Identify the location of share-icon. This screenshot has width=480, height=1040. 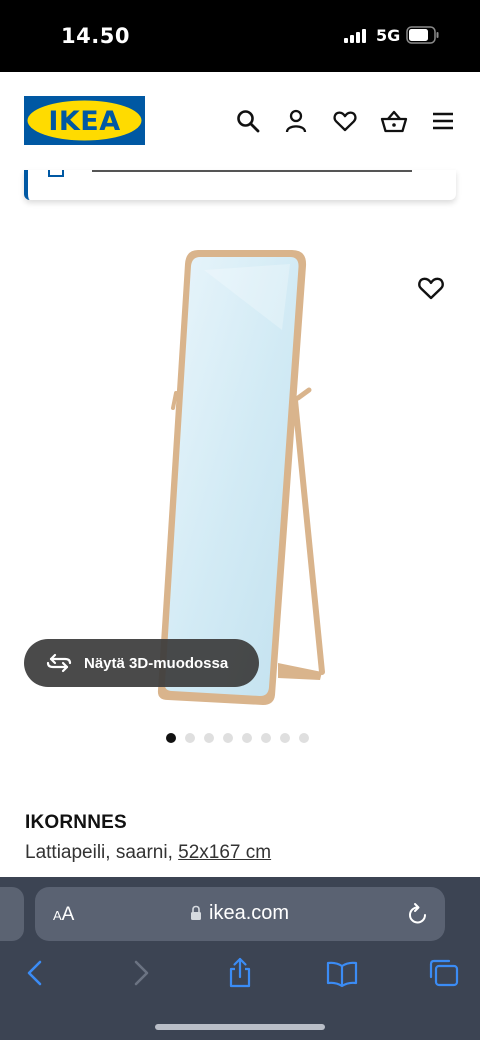
(240, 973).